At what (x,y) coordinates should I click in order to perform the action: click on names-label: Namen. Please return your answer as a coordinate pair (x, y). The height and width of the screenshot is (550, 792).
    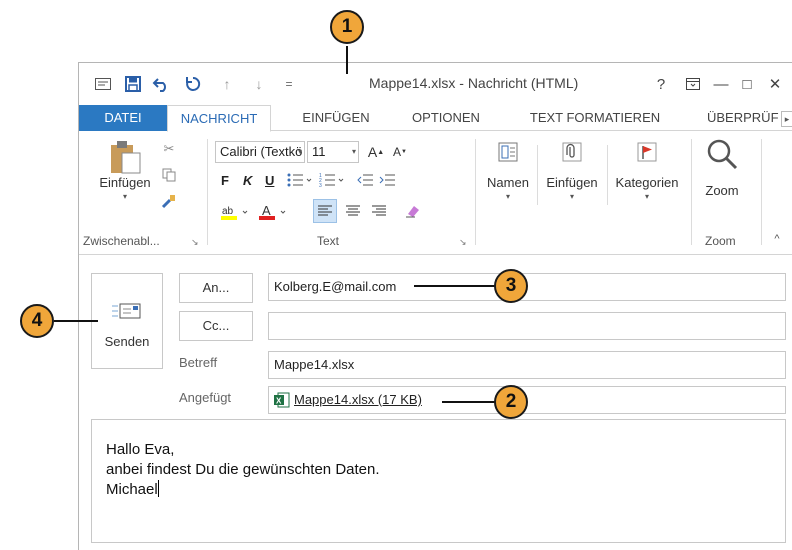
    Looking at the image, I should click on (508, 182).